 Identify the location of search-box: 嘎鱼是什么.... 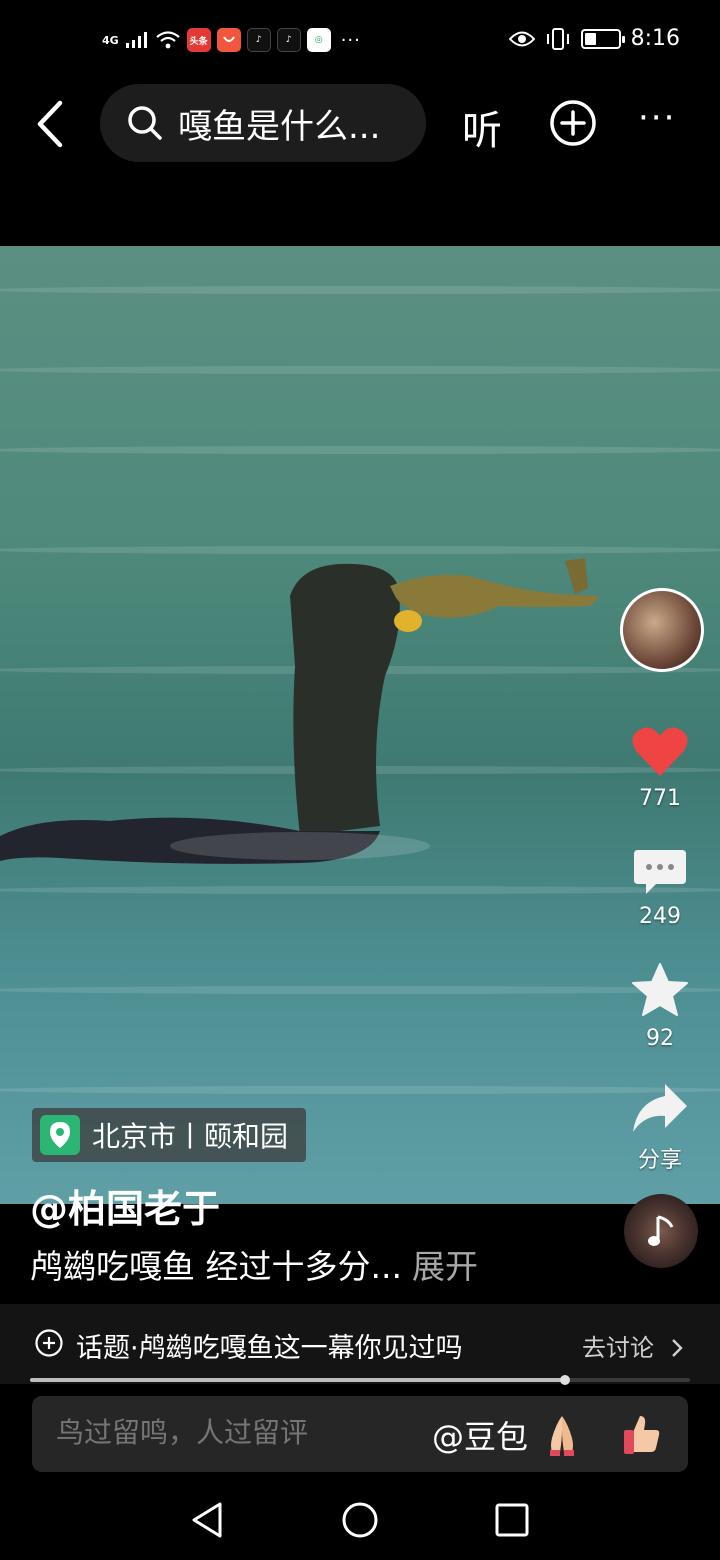
(263, 123).